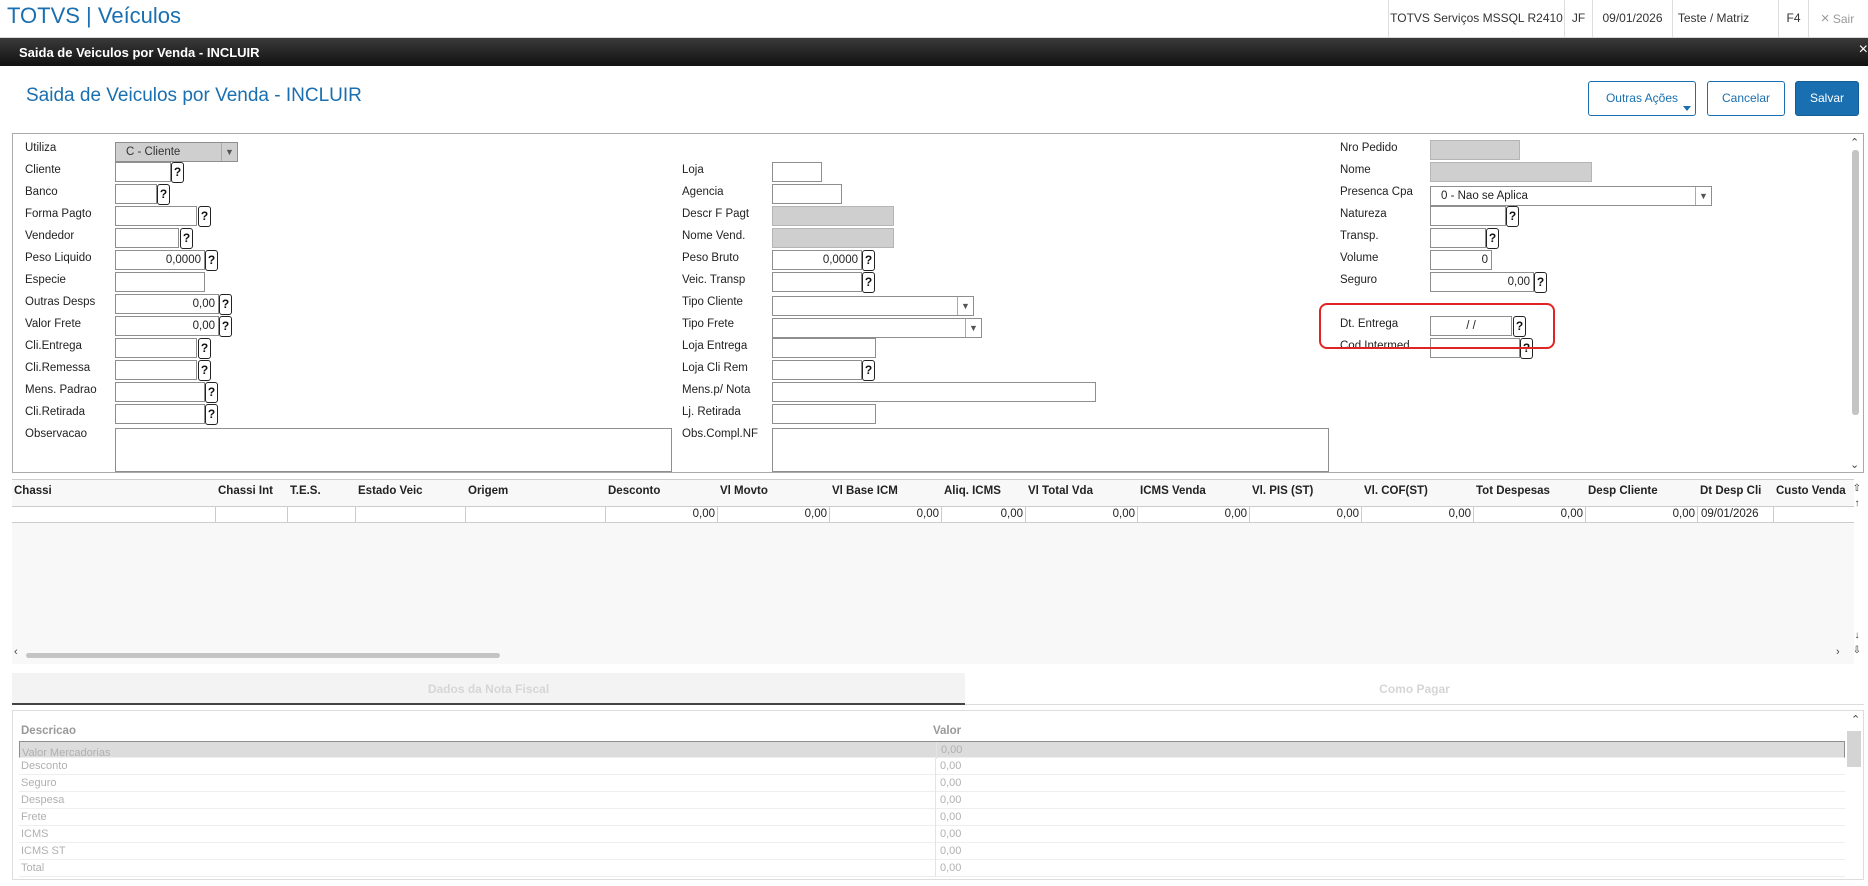 The width and height of the screenshot is (1868, 886). Describe the element at coordinates (1746, 98) in the screenshot. I see `cancel-button: Cancelar` at that location.